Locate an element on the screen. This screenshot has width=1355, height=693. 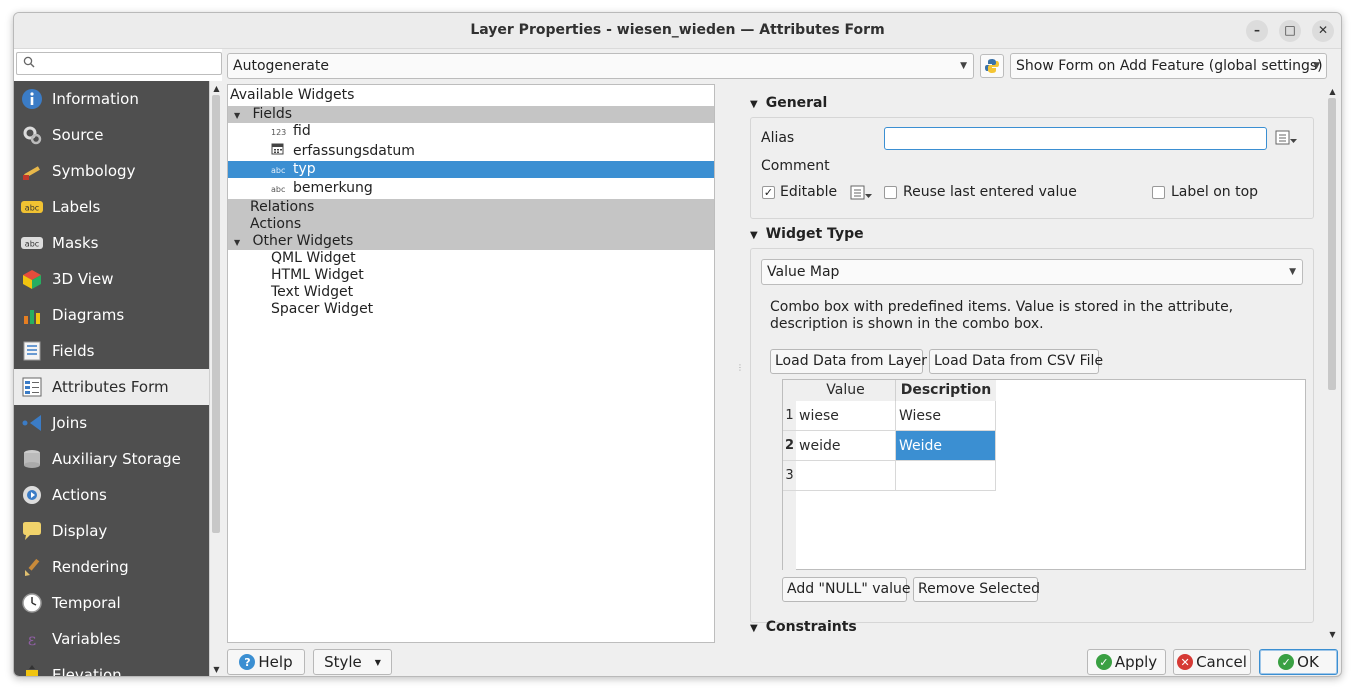
sidebar-item-label: Actions is located at coordinates (79, 495).